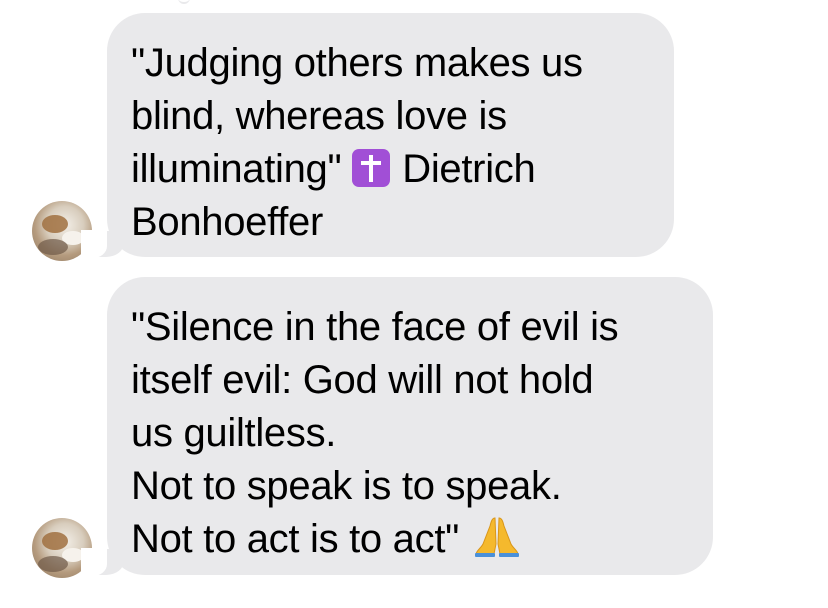 The width and height of the screenshot is (828, 608). I want to click on message-text-line: us guiltless., so click(234, 433).